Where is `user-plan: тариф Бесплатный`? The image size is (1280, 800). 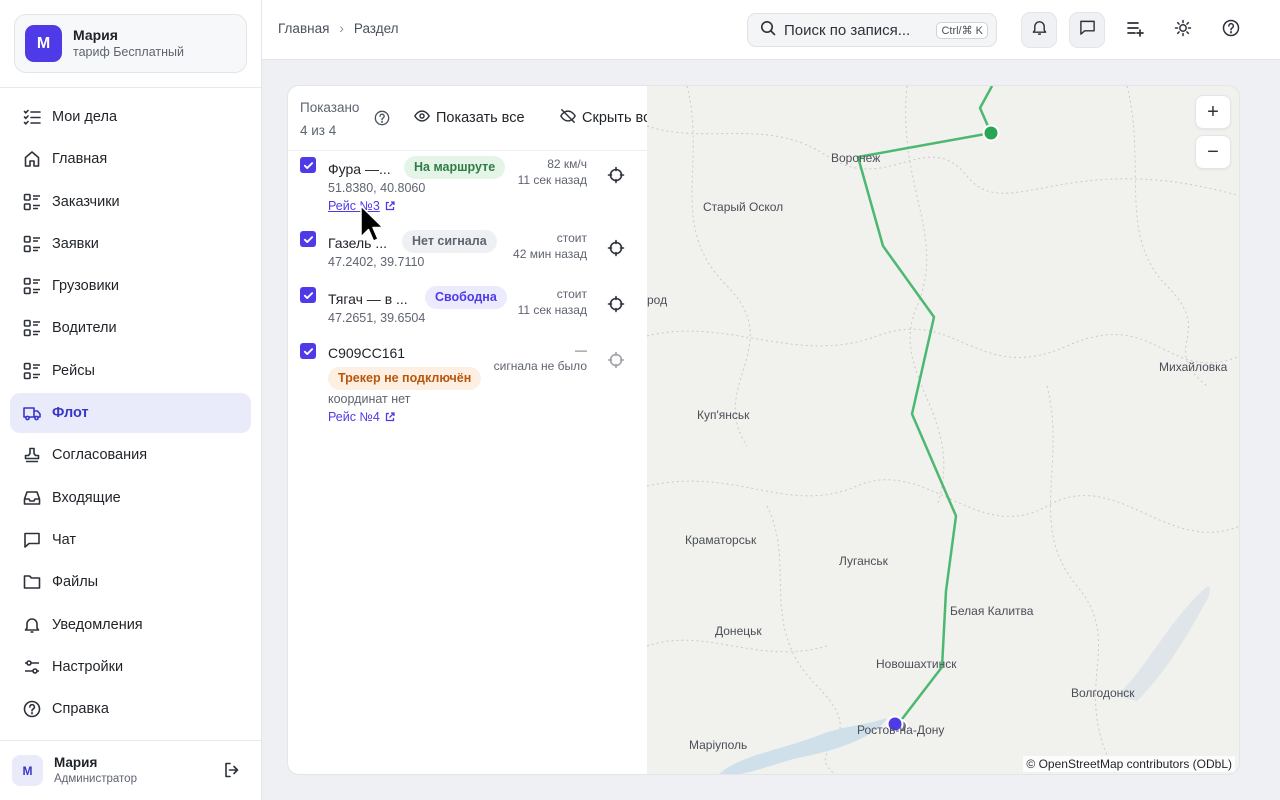 user-plan: тариф Бесплатный is located at coordinates (128, 51).